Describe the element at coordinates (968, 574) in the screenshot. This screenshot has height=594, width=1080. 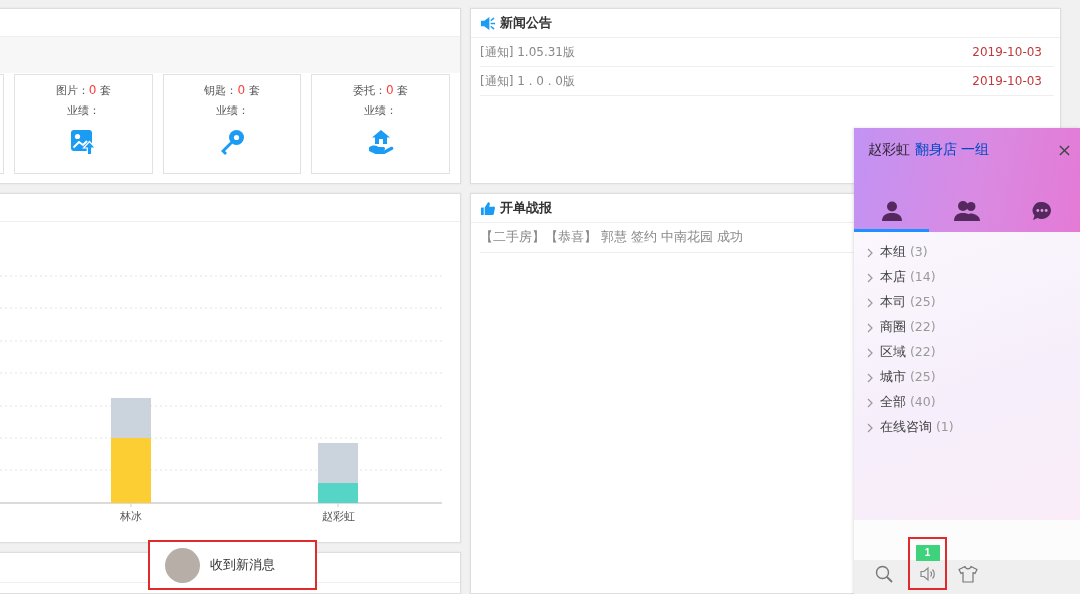
I see `shirt-icon` at that location.